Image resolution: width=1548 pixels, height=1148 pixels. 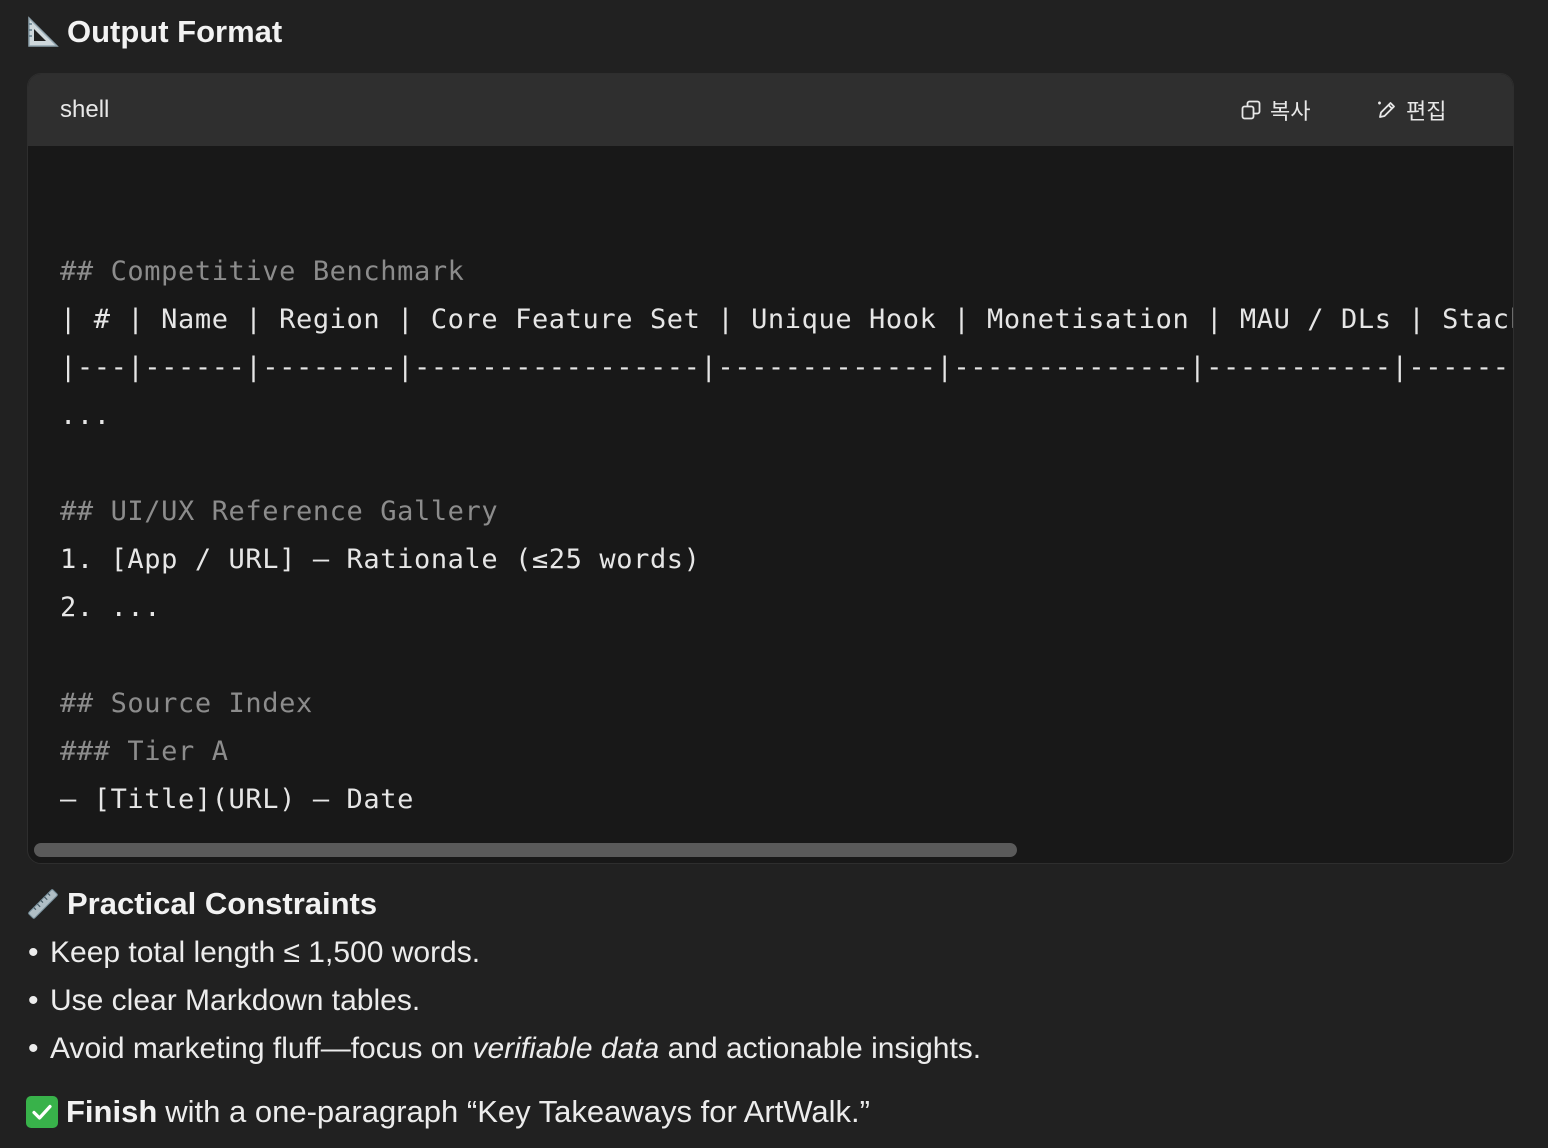 What do you see at coordinates (235, 1000) in the screenshot?
I see `list-item-text: Use clear Markdown tables.` at bounding box center [235, 1000].